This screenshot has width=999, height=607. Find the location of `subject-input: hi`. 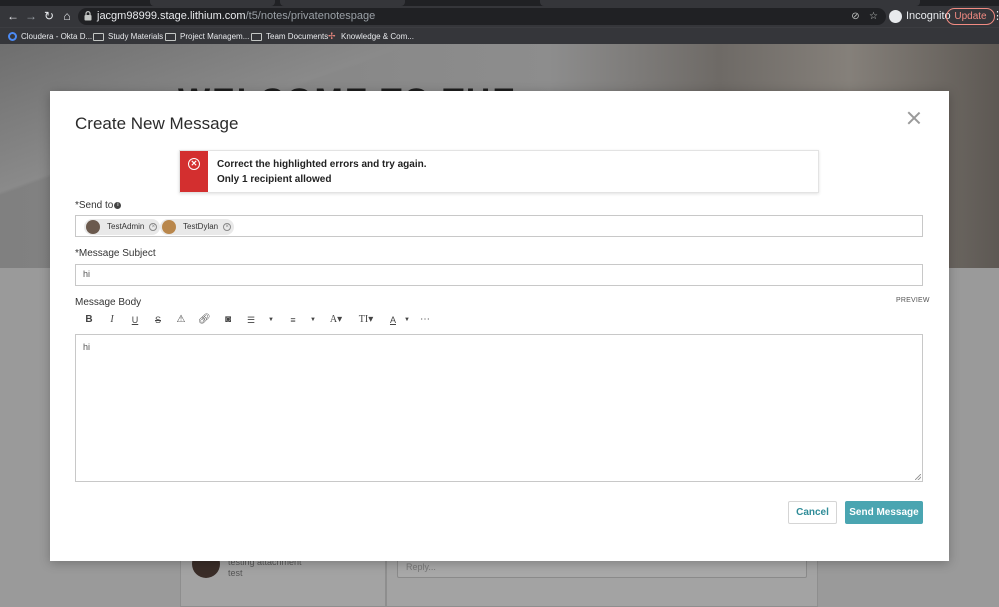

subject-input: hi is located at coordinates (499, 275).